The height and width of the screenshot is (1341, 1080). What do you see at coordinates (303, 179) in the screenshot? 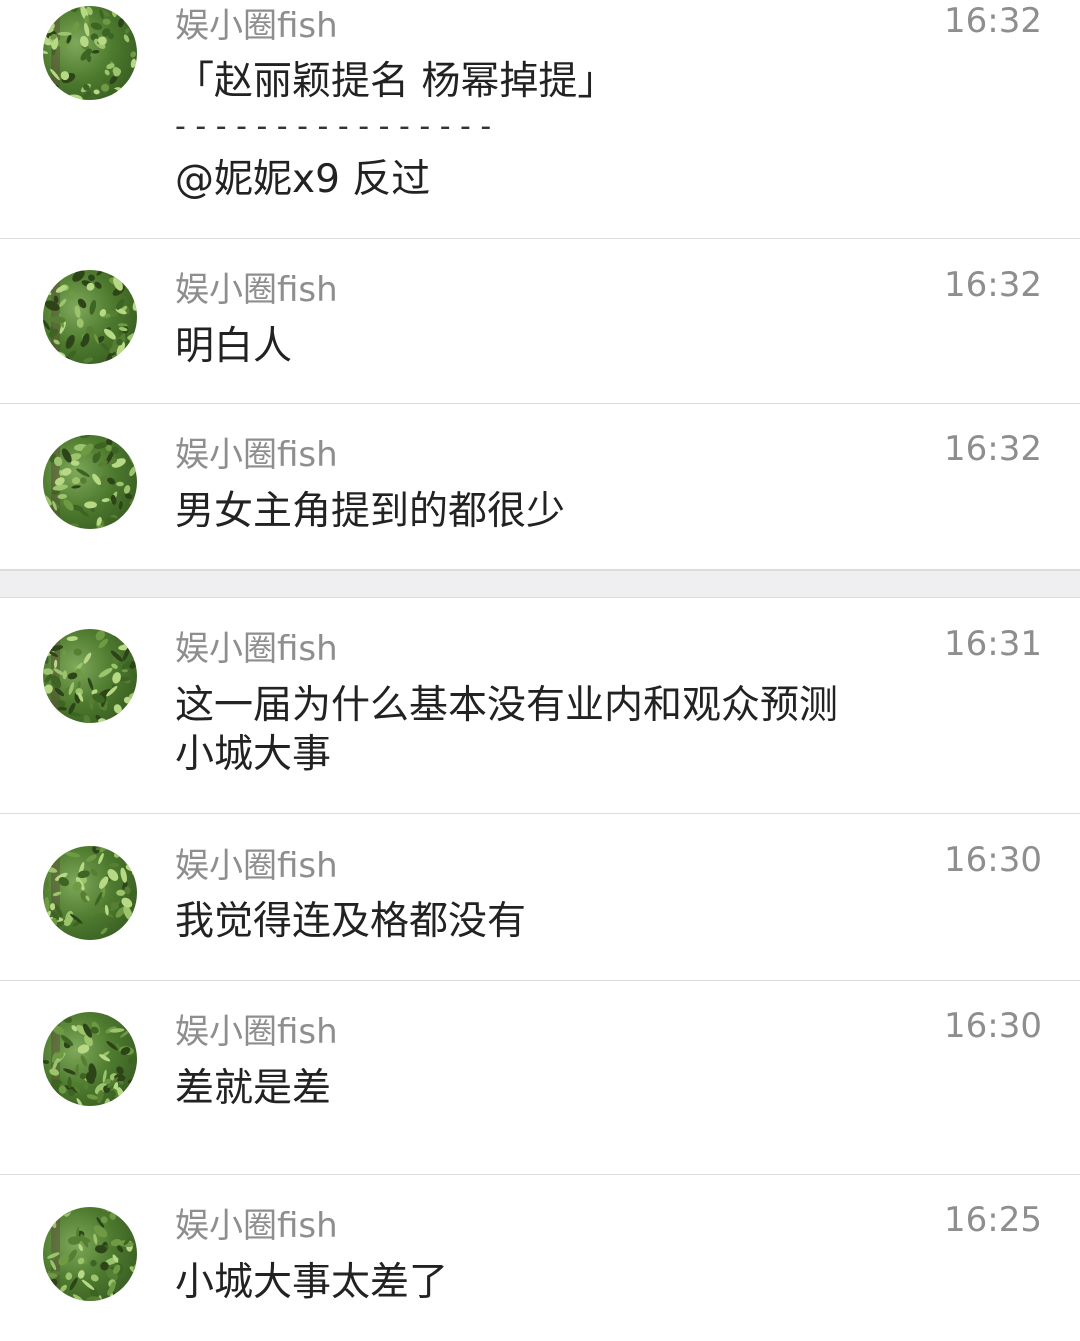
I see `message-text: @妮妮x9 反过` at bounding box center [303, 179].